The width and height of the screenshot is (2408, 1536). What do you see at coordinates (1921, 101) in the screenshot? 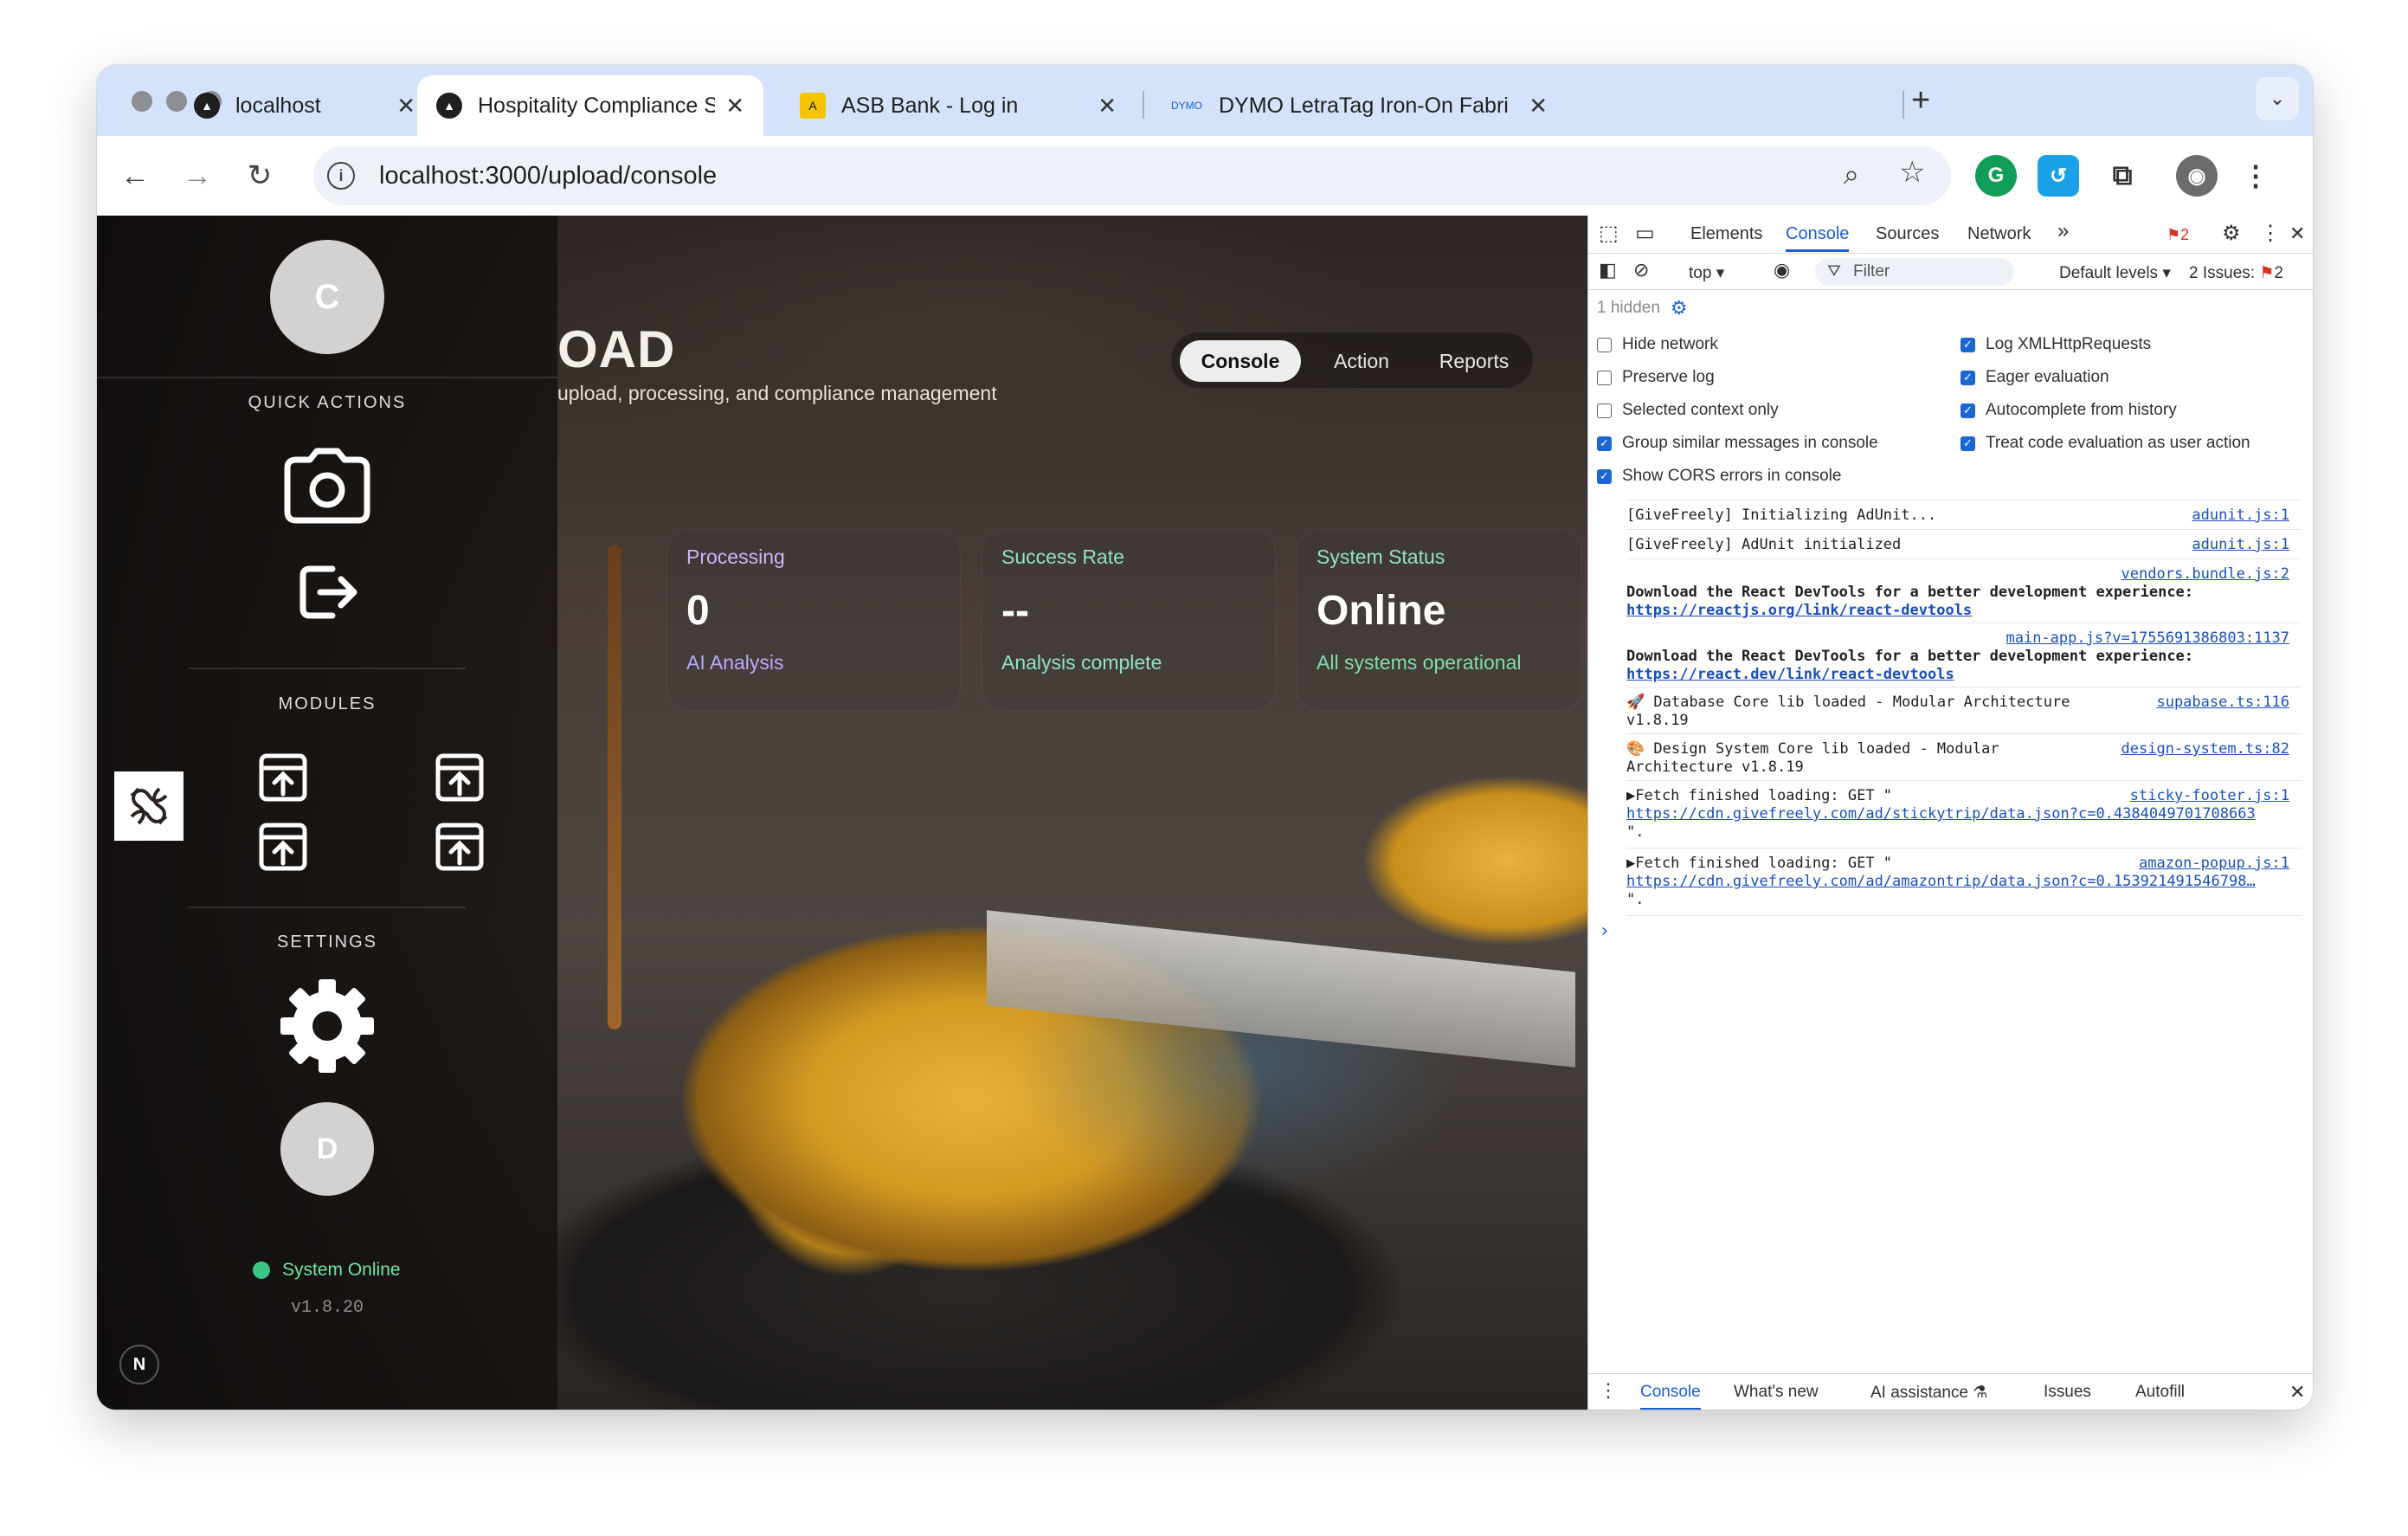
I see `new-tab-button: +` at bounding box center [1921, 101].